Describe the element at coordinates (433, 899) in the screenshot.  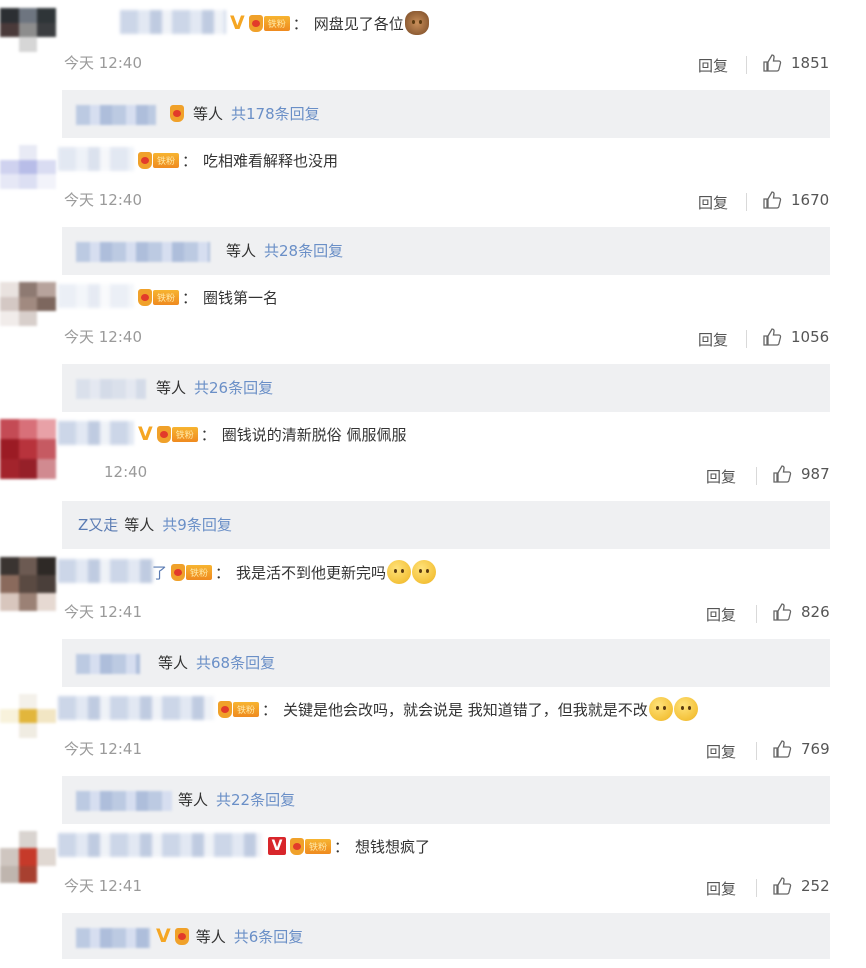
I see `comment-item: V 铁粉 ： 想钱想疯了 今天 12:41 回复 252 V 等人 共6条回复` at that location.